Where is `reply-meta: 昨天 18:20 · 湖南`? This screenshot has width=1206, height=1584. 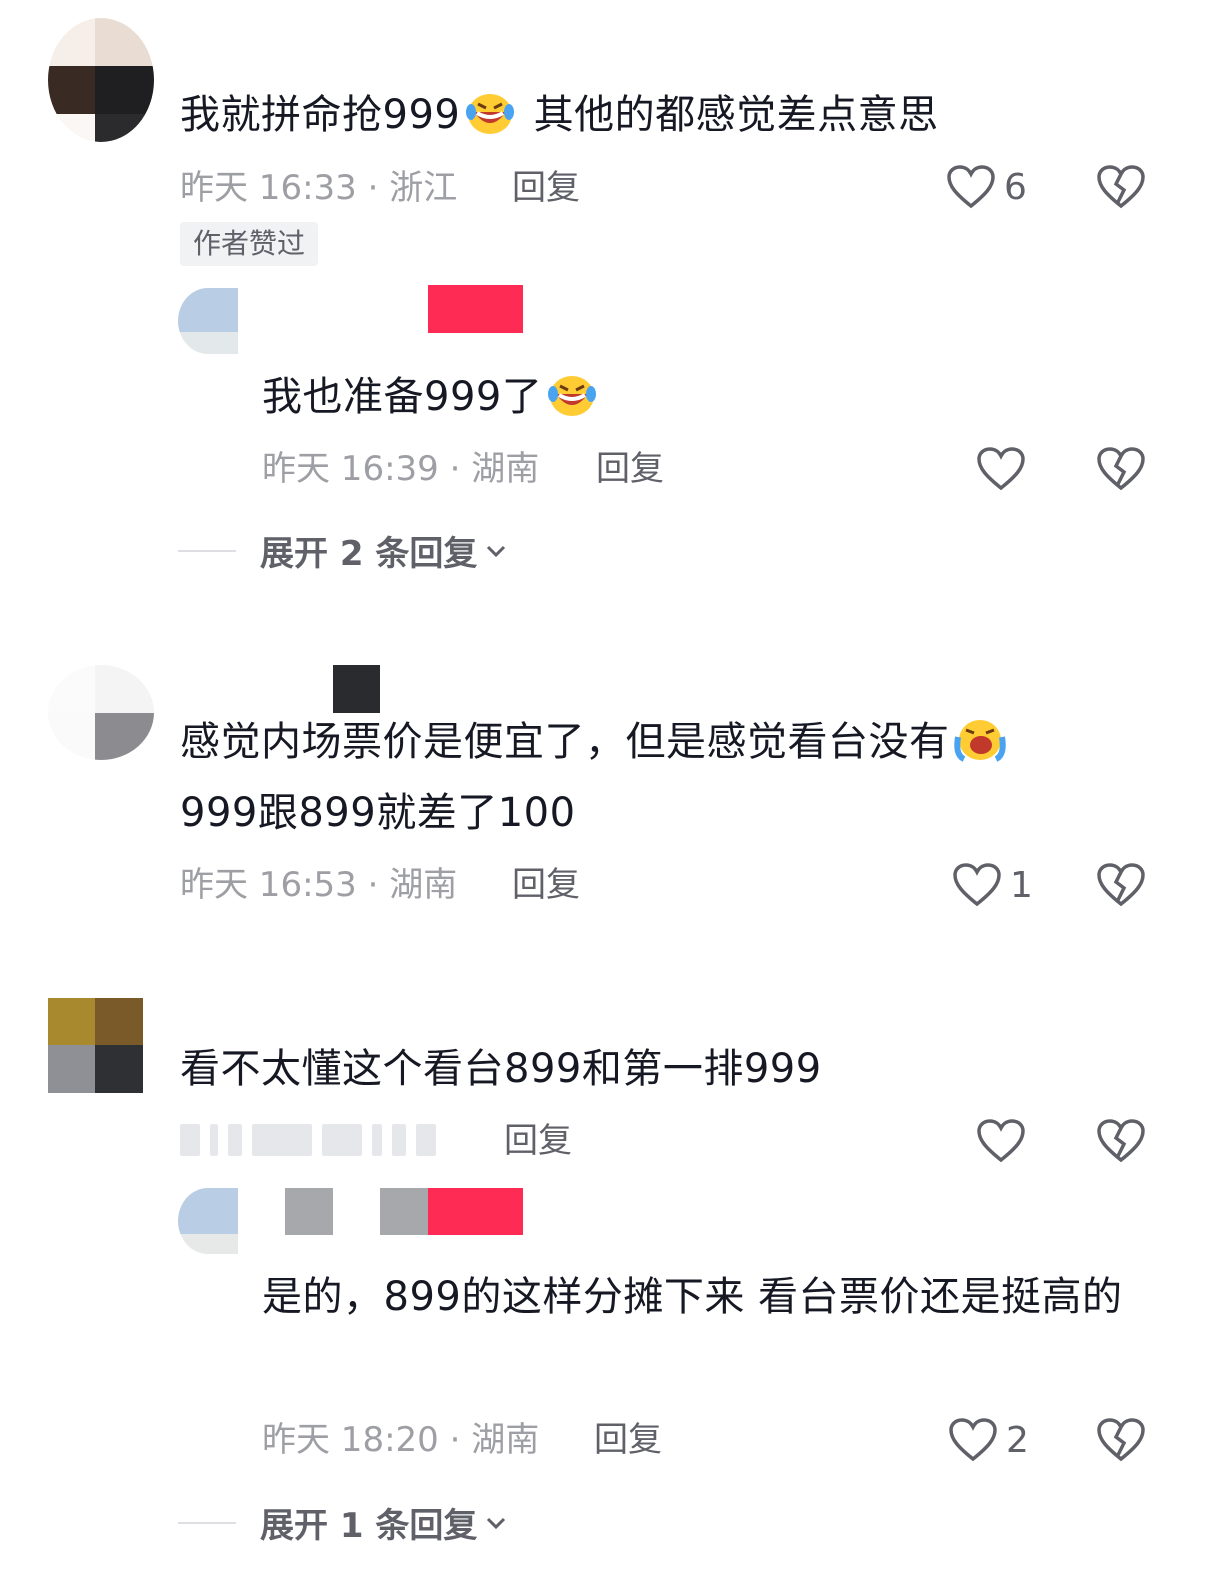
reply-meta: 昨天 18:20 · 湖南 is located at coordinates (401, 1440).